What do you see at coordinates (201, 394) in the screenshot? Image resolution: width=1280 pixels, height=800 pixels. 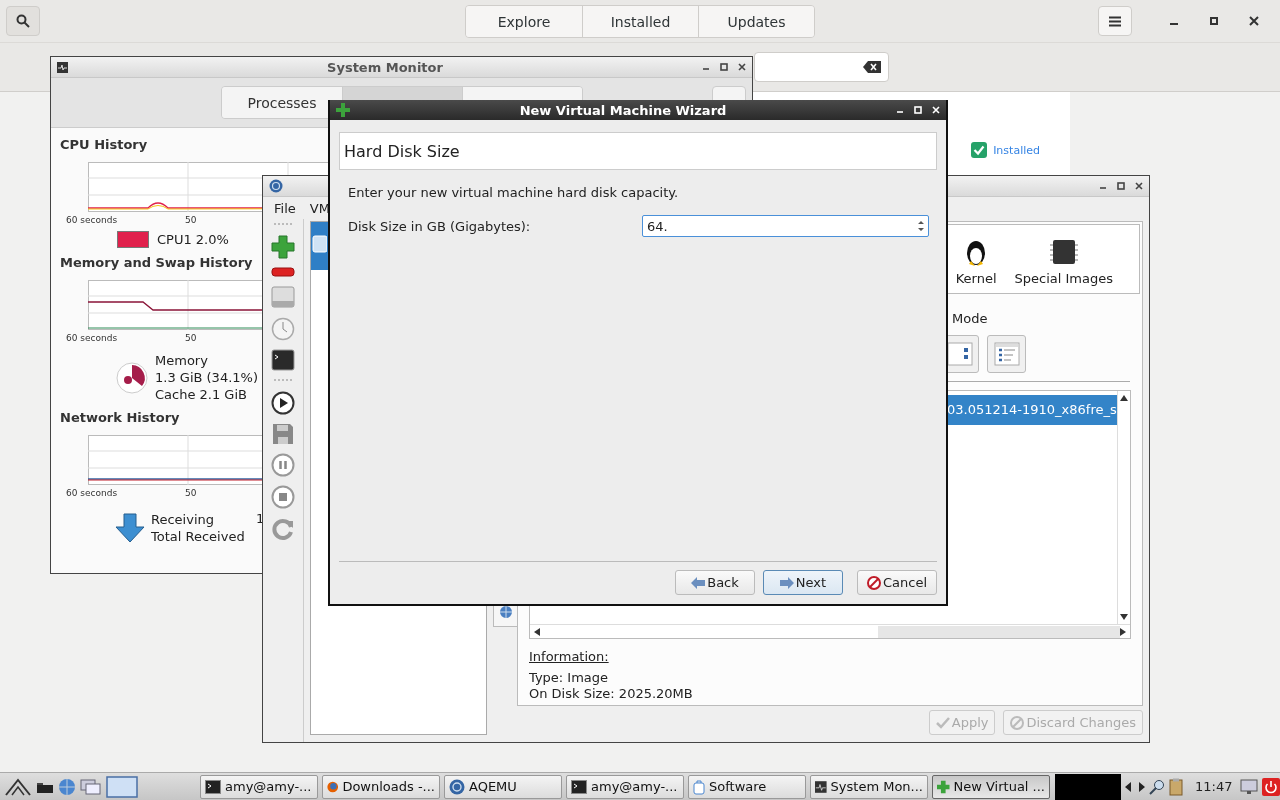 I see `cache-value: Cache 2.1 GiB` at bounding box center [201, 394].